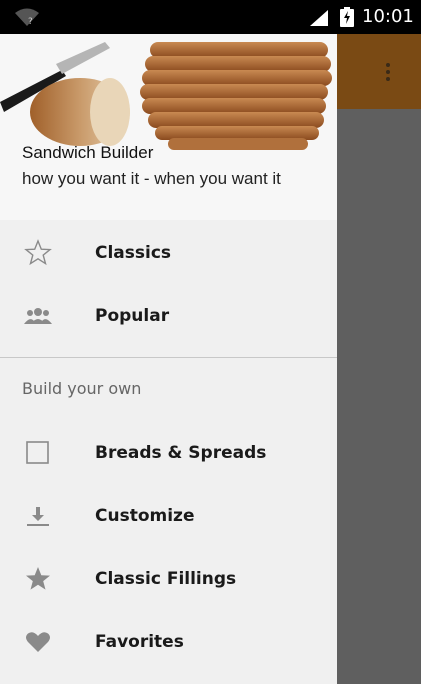 Image resolution: width=421 pixels, height=684 pixels. Describe the element at coordinates (132, 316) in the screenshot. I see `drawer-item-label: Popular` at that location.